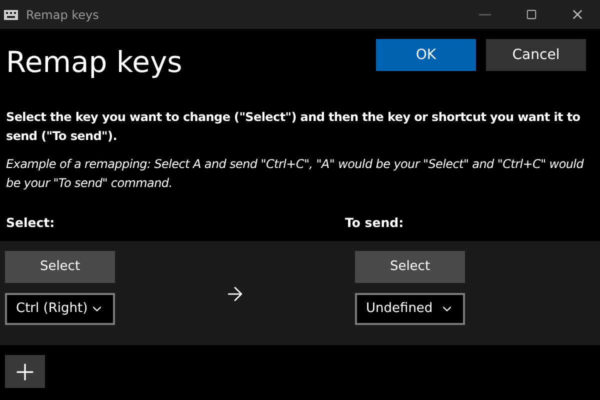 The height and width of the screenshot is (400, 600). What do you see at coordinates (31, 223) in the screenshot?
I see `select-column-label: Select:` at bounding box center [31, 223].